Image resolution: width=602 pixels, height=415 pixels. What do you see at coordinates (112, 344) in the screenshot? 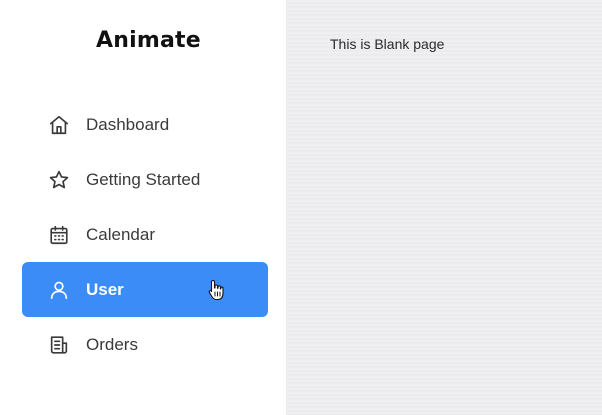
I see `sidebar-item-label: Orders` at bounding box center [112, 344].